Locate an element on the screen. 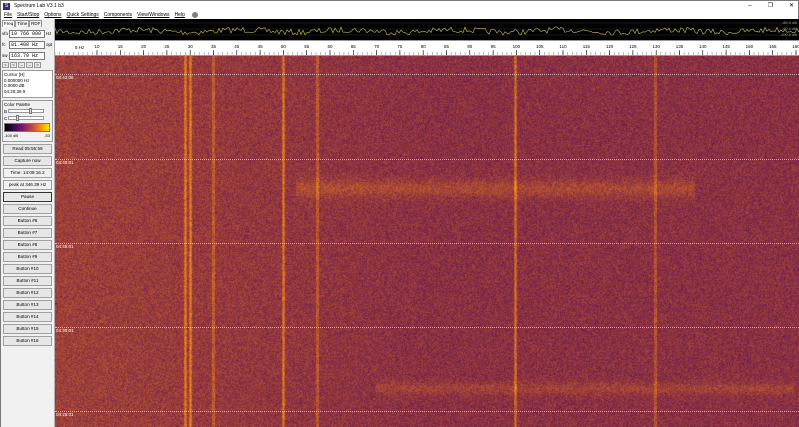 Image resolution: width=799 pixels, height=427 pixels. button-11: Button #11 is located at coordinates (27, 281).